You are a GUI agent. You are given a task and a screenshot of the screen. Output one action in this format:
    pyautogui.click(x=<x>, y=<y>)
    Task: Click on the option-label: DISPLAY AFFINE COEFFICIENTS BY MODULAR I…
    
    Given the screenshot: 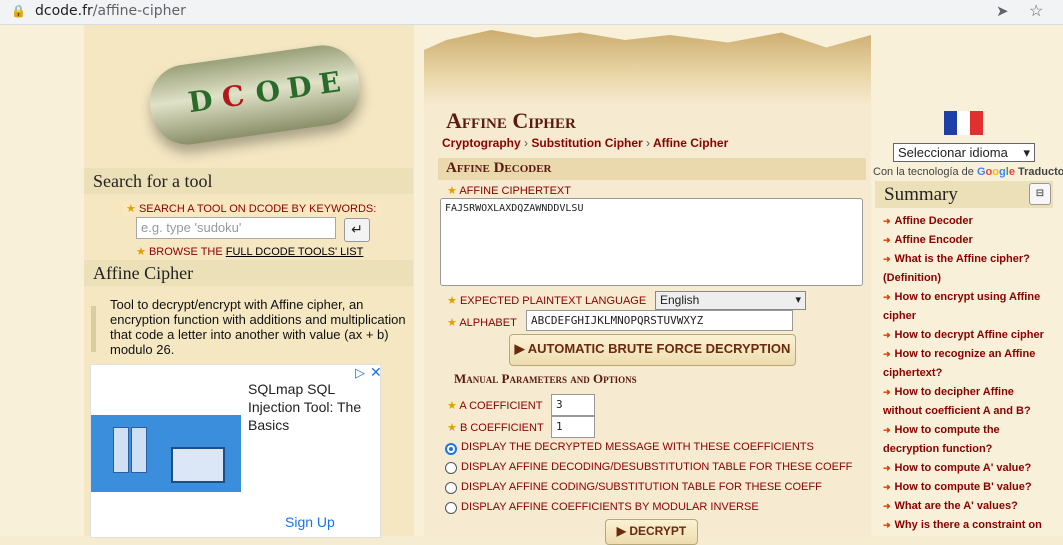 What is the action you would take?
    pyautogui.click(x=610, y=507)
    